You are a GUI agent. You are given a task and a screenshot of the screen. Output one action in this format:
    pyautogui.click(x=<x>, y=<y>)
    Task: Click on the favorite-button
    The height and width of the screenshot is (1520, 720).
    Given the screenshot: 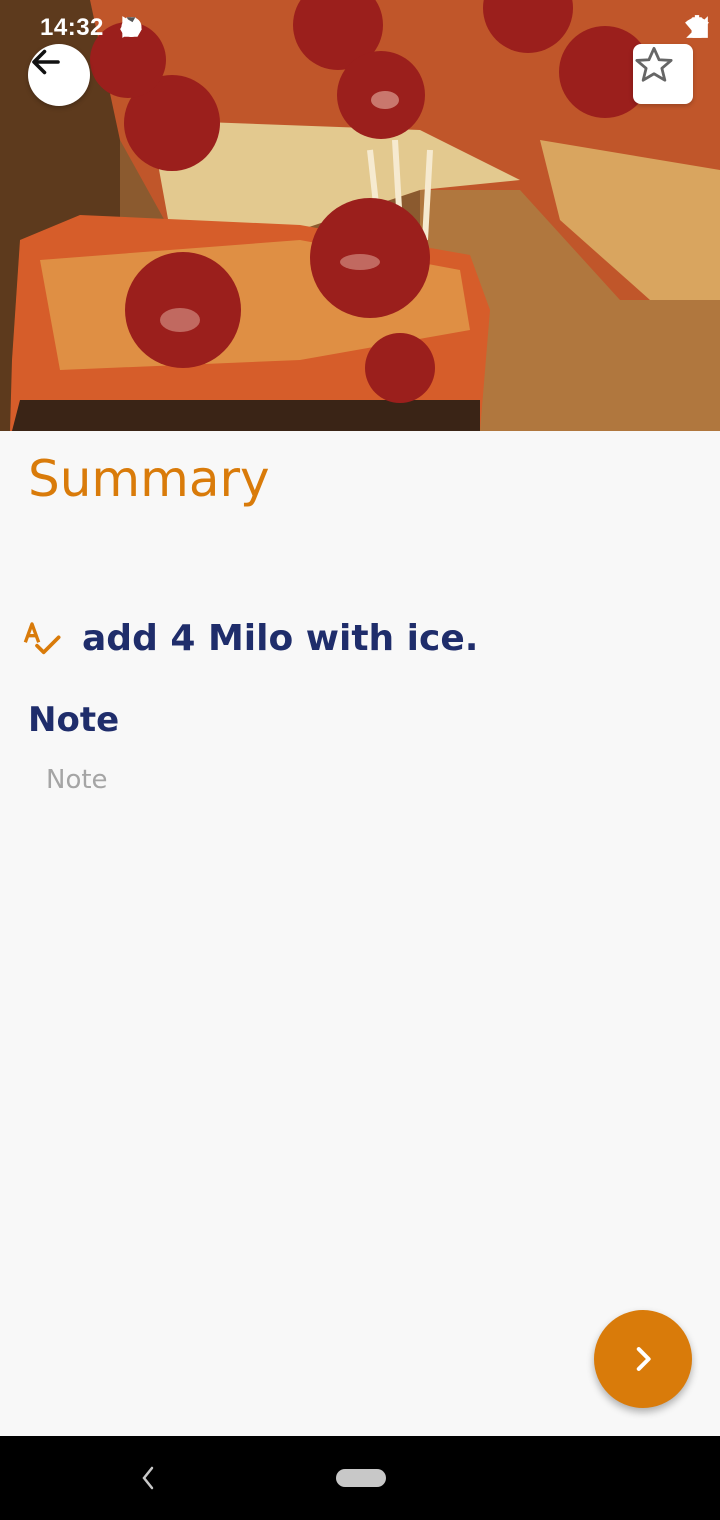 What is the action you would take?
    pyautogui.click(x=663, y=74)
    